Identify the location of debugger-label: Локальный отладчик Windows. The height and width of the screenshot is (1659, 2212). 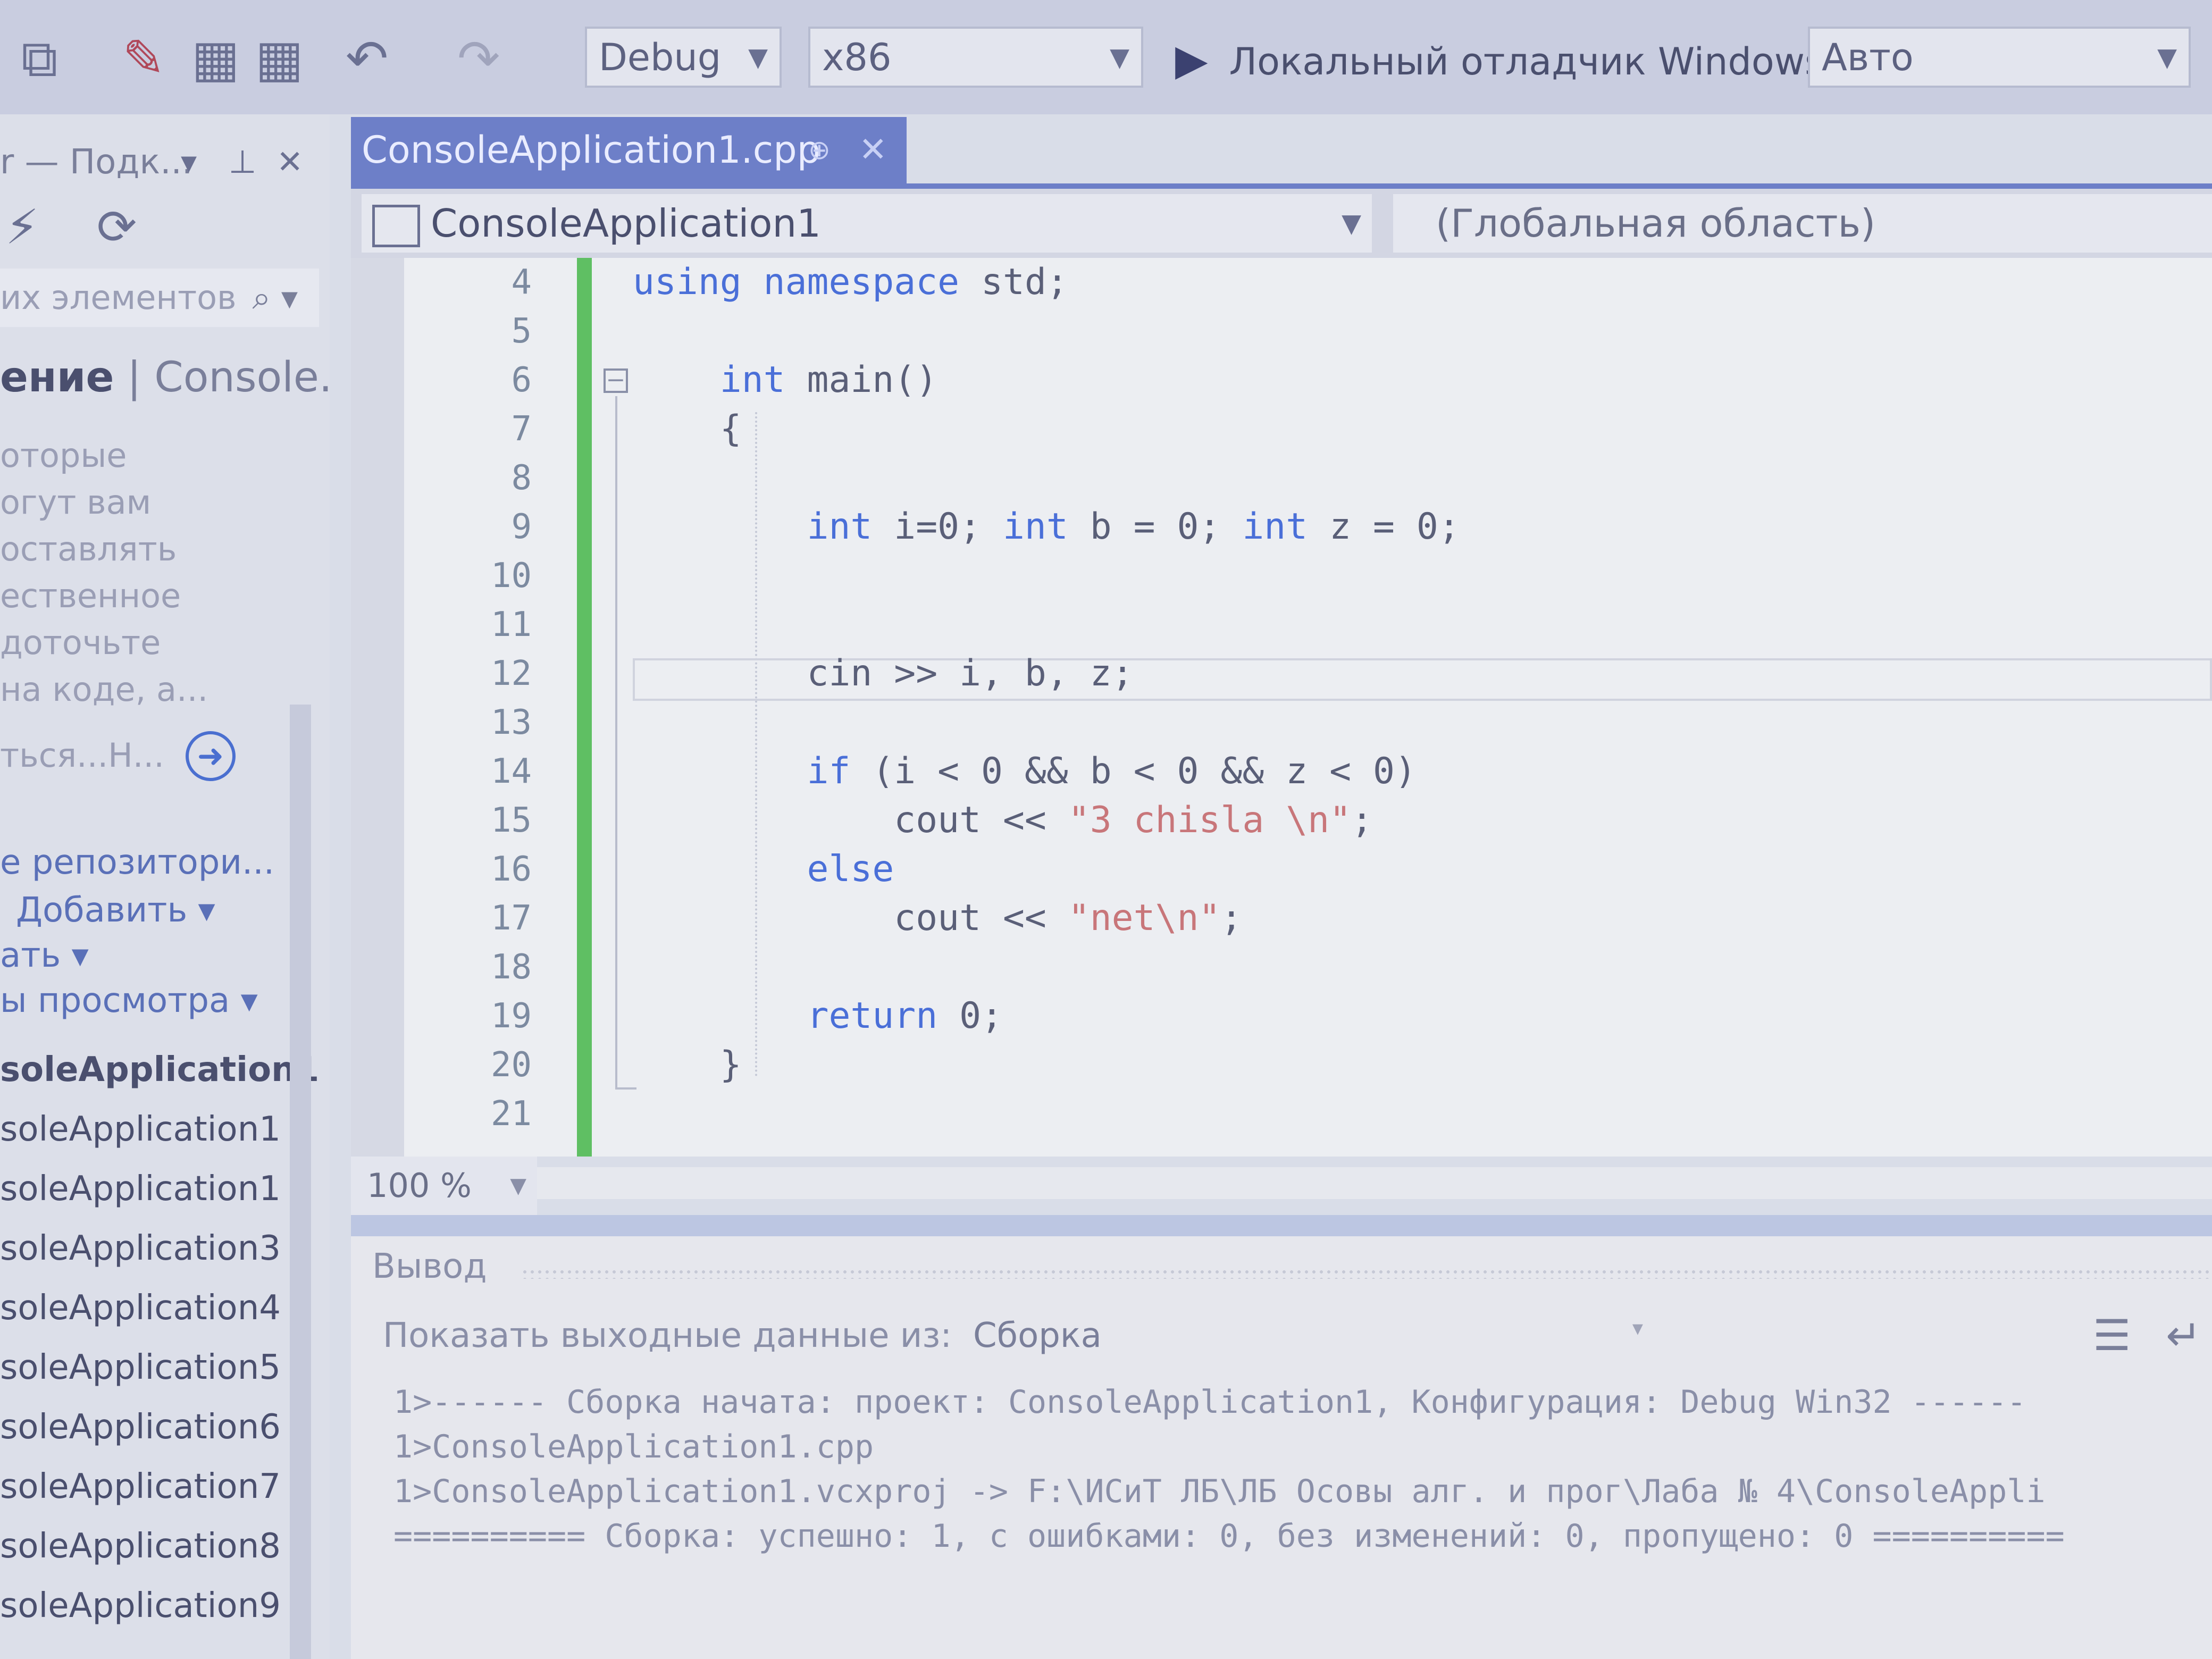
(1526, 61).